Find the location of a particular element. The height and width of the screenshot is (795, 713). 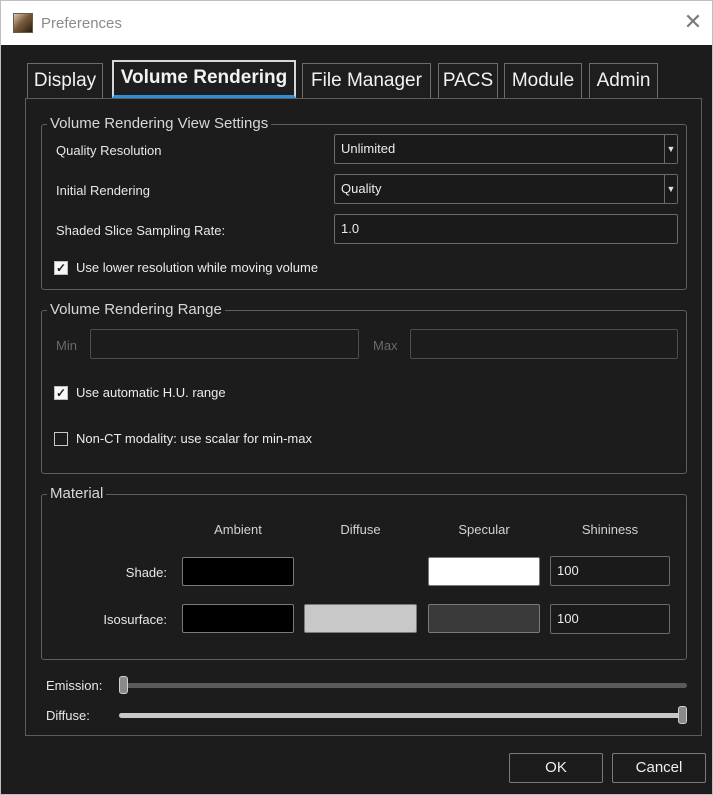

non-ct-label: Non-CT modality: use scalar for min-max is located at coordinates (194, 438).